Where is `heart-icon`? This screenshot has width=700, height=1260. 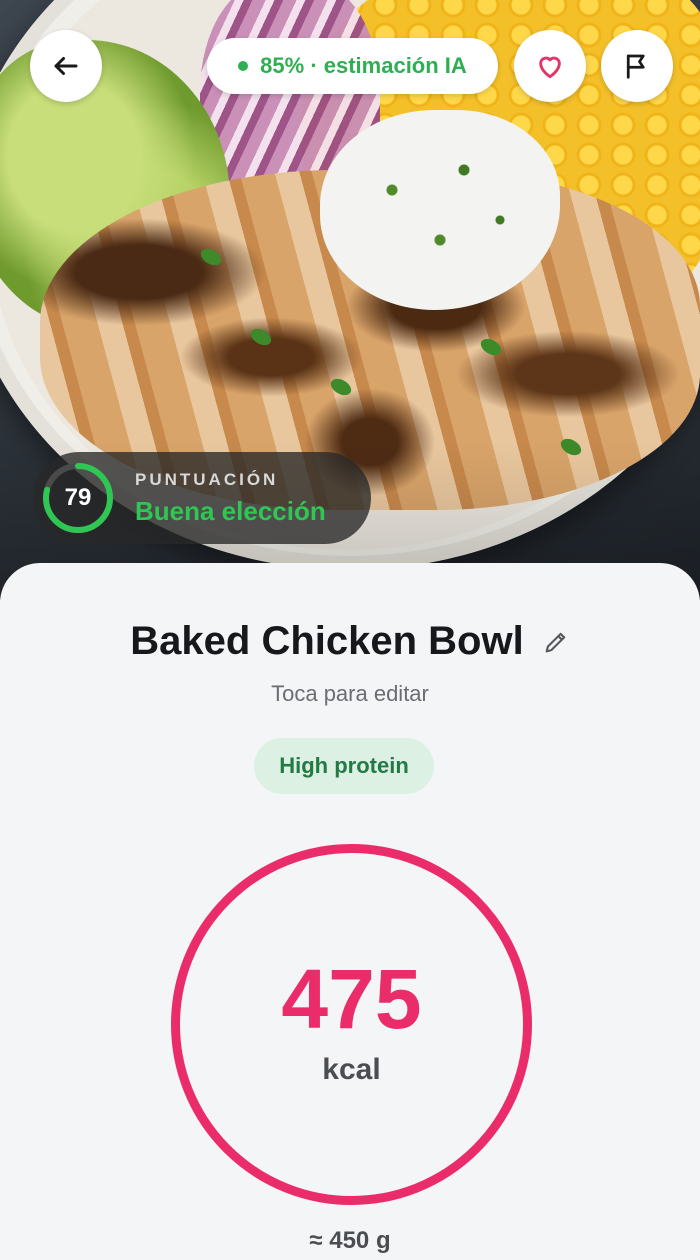 heart-icon is located at coordinates (550, 67).